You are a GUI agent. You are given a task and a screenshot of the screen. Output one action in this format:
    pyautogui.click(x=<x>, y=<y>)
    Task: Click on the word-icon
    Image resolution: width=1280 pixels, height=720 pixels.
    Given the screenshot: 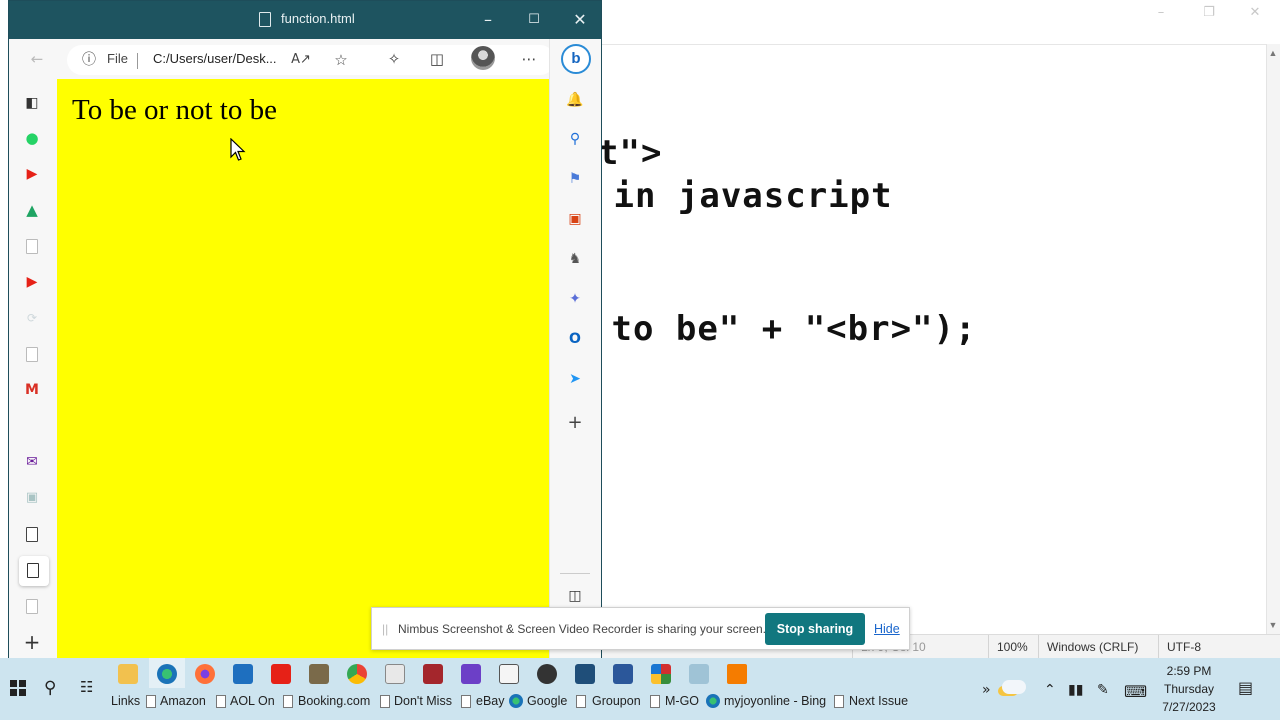 What is the action you would take?
    pyautogui.click(x=623, y=674)
    